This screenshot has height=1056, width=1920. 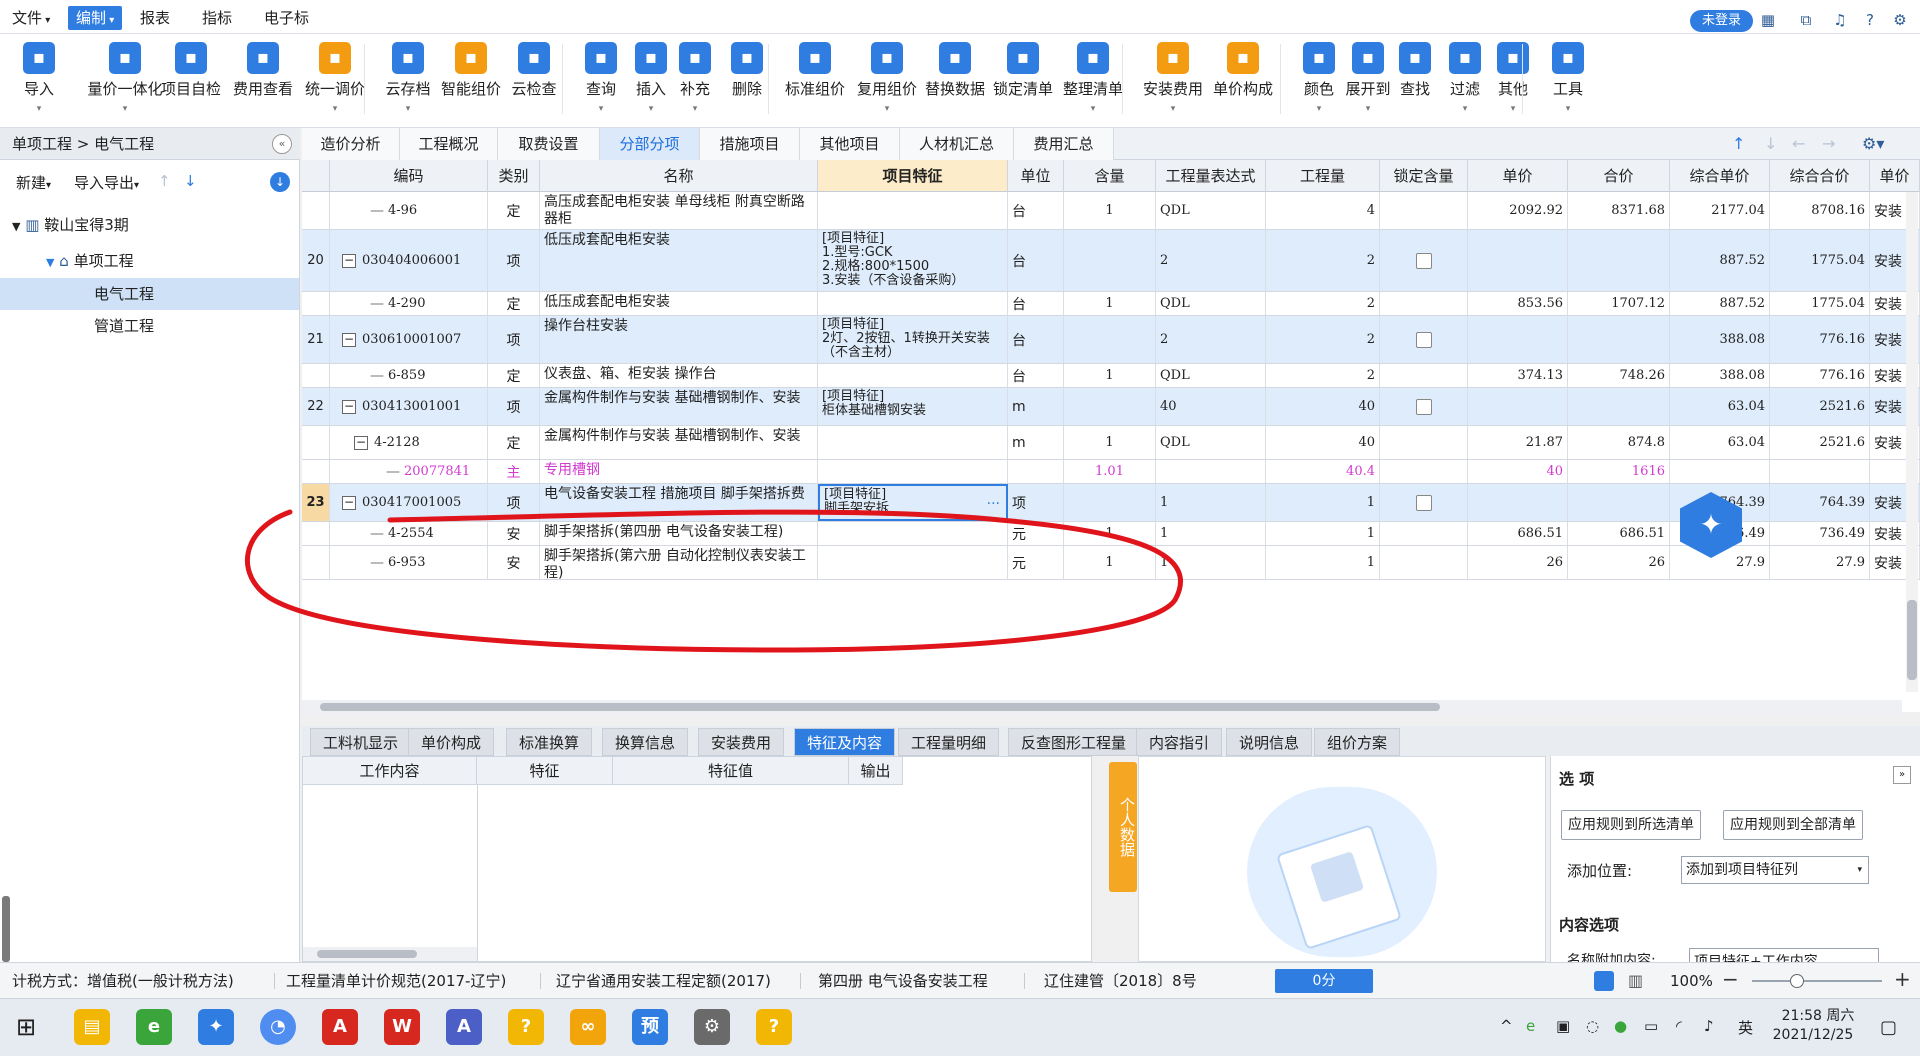 I want to click on ctotal-cell: 1775.04, so click(x=1820, y=303).